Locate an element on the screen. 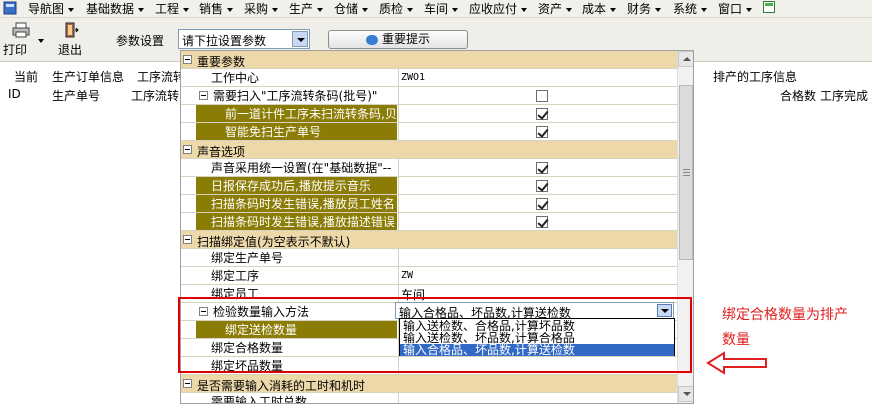 This screenshot has height=404, width=872. property-row: 前一道计件工序未扫流转条码,贝 is located at coordinates (429, 114).